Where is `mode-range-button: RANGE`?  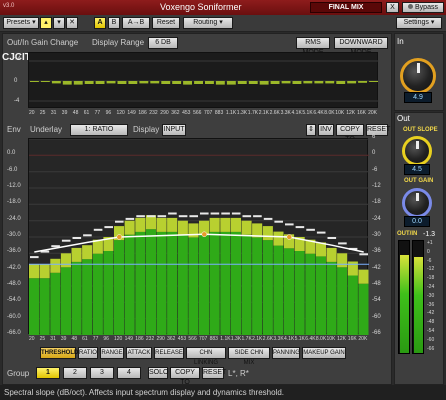
mode-range-button: RANGE is located at coordinates (112, 353).